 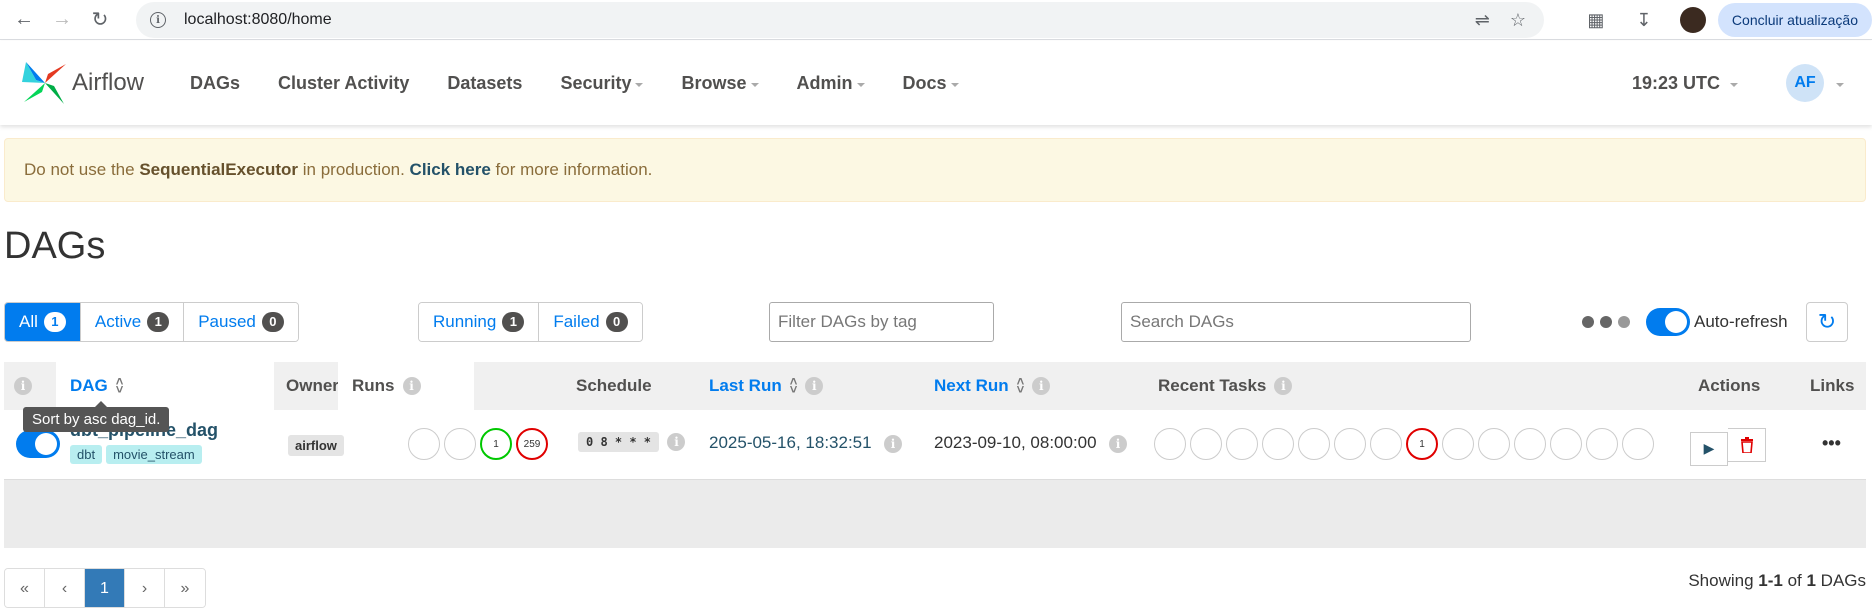 What do you see at coordinates (105, 588) in the screenshot?
I see `page-1-button: 1` at bounding box center [105, 588].